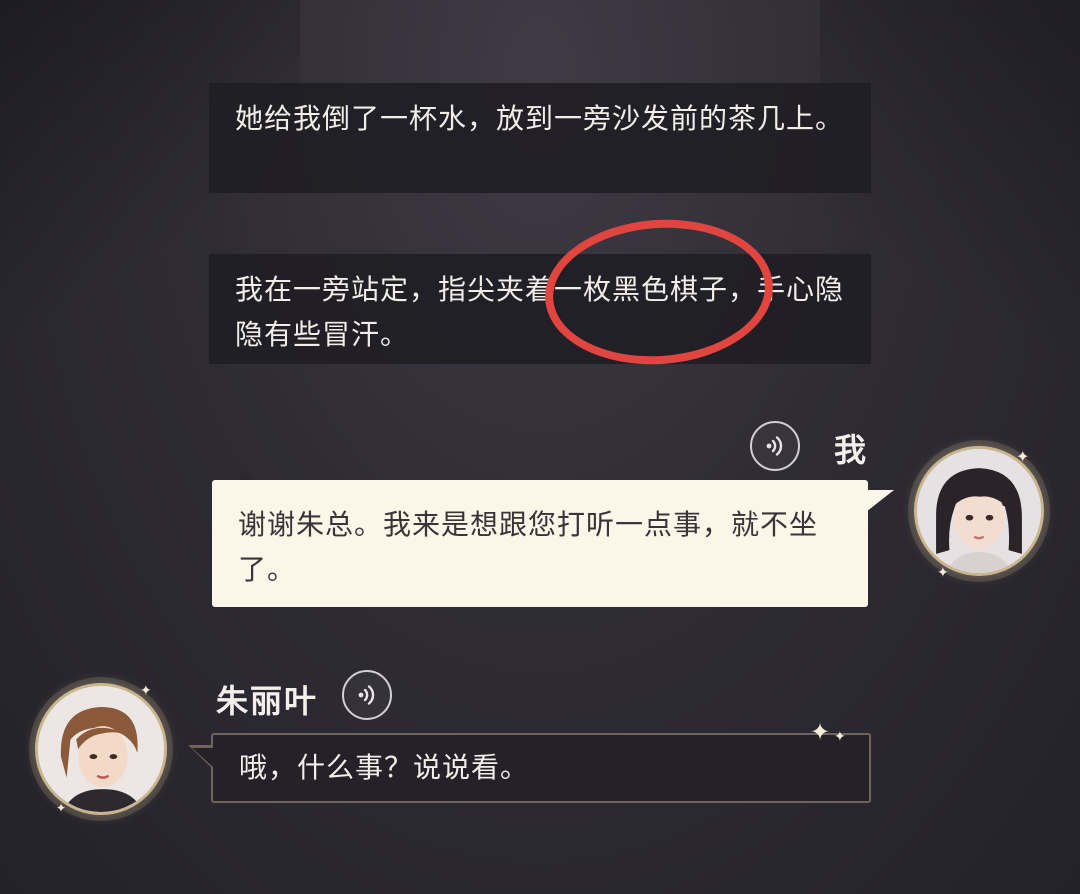  I want to click on speaker-name-juliet: 朱丽叶, so click(267, 701).